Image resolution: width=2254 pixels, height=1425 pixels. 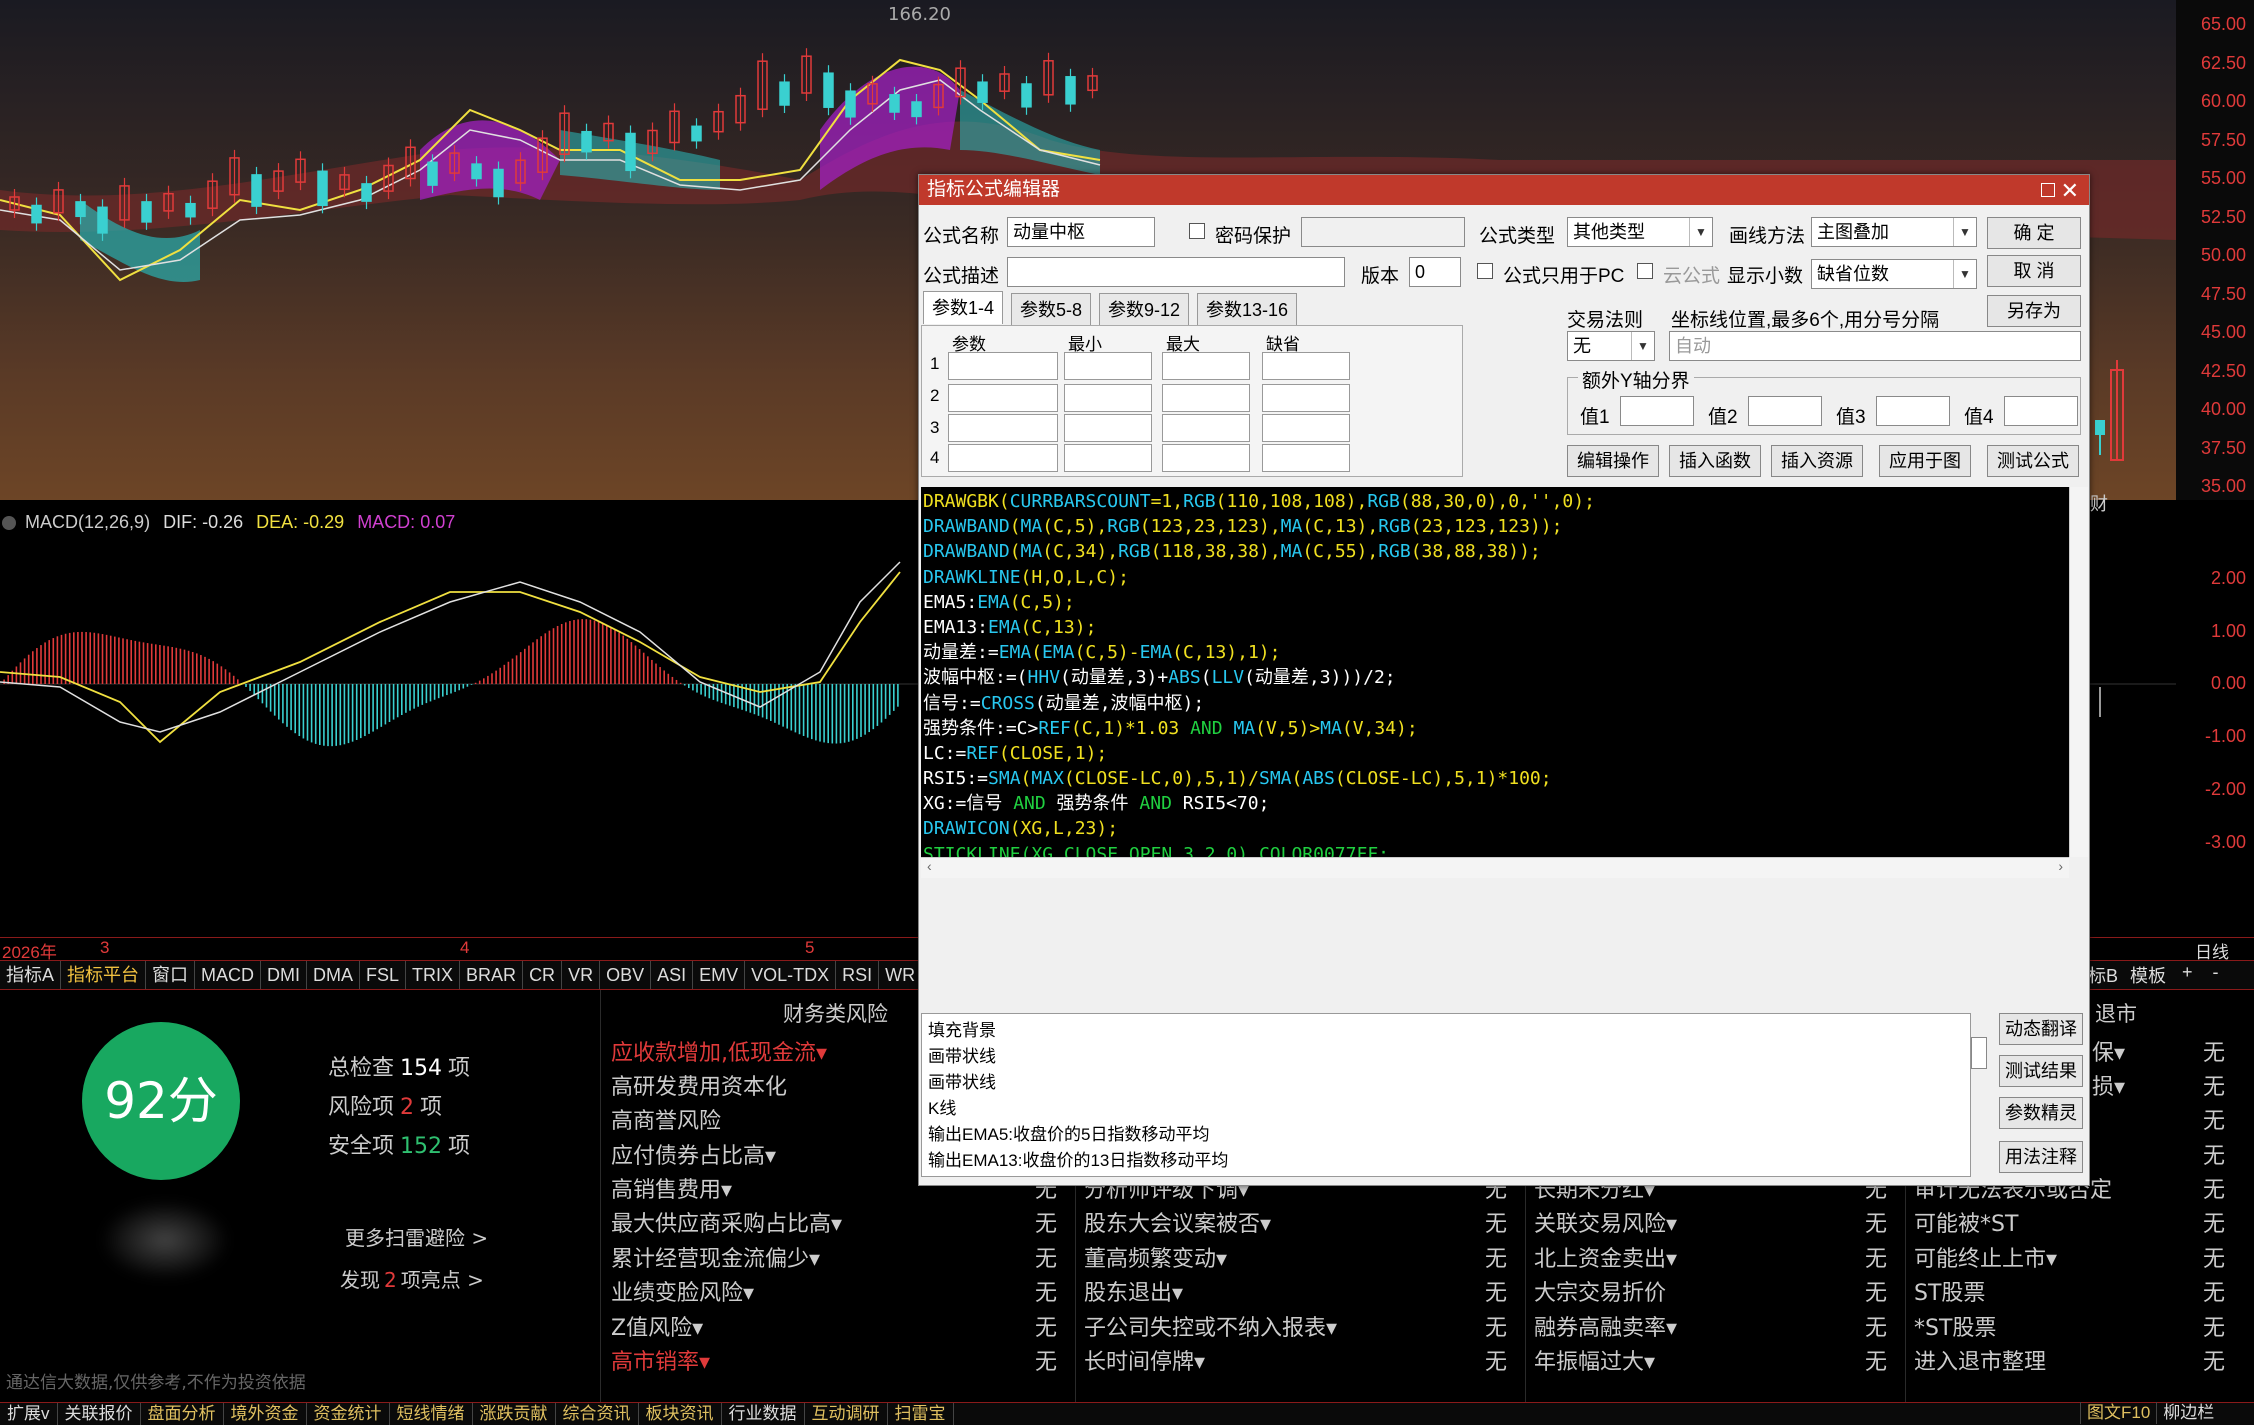 I want to click on coord-input: 自动, so click(x=1875, y=346).